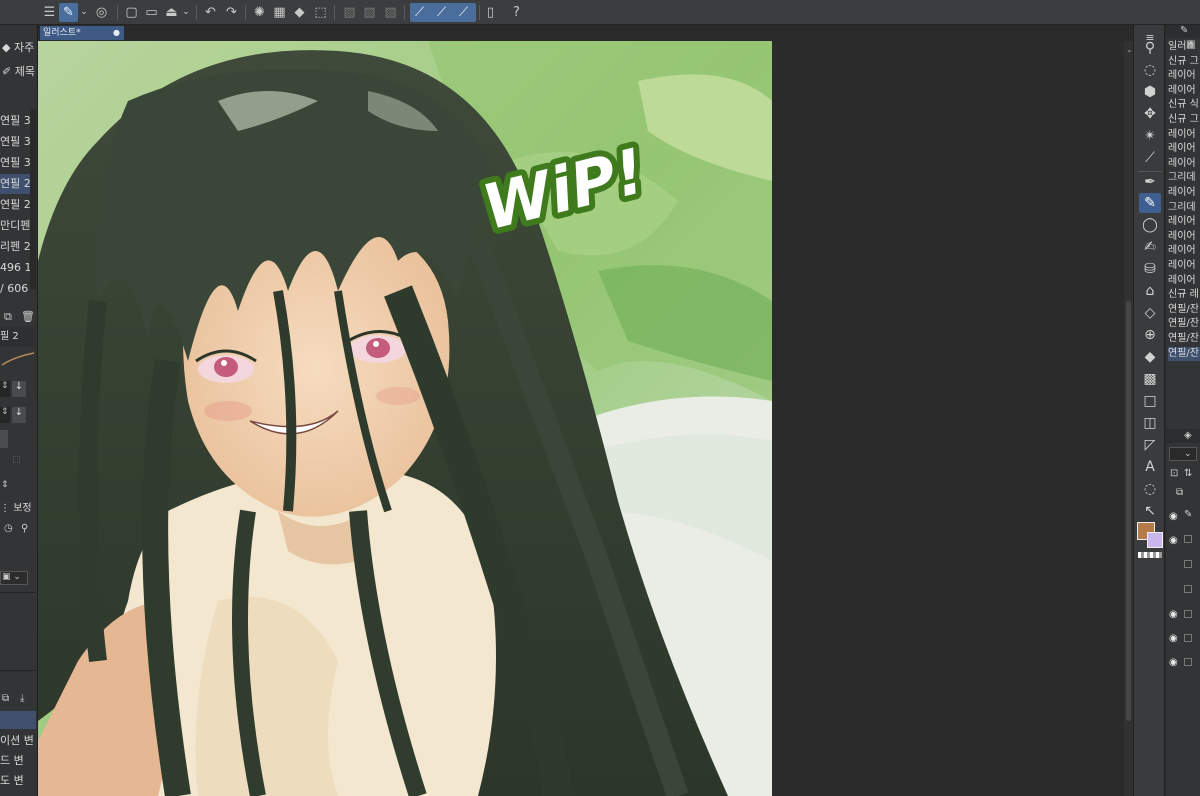 Image resolution: width=1200 pixels, height=796 pixels. What do you see at coordinates (1150, 158) in the screenshot?
I see `eyedropper-icon: ⟋` at bounding box center [1150, 158].